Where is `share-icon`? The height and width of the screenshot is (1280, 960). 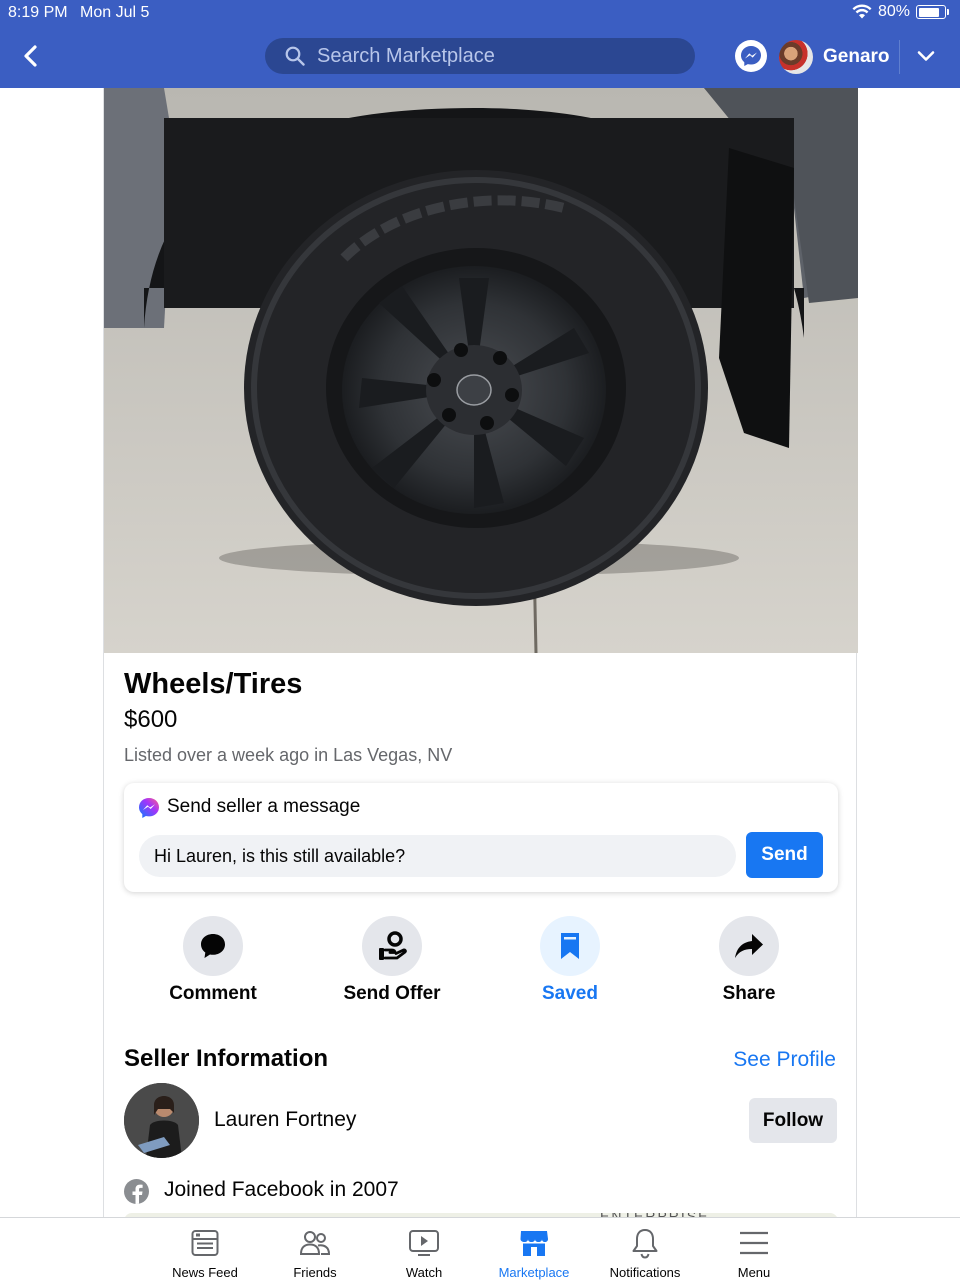
share-icon is located at coordinates (749, 946).